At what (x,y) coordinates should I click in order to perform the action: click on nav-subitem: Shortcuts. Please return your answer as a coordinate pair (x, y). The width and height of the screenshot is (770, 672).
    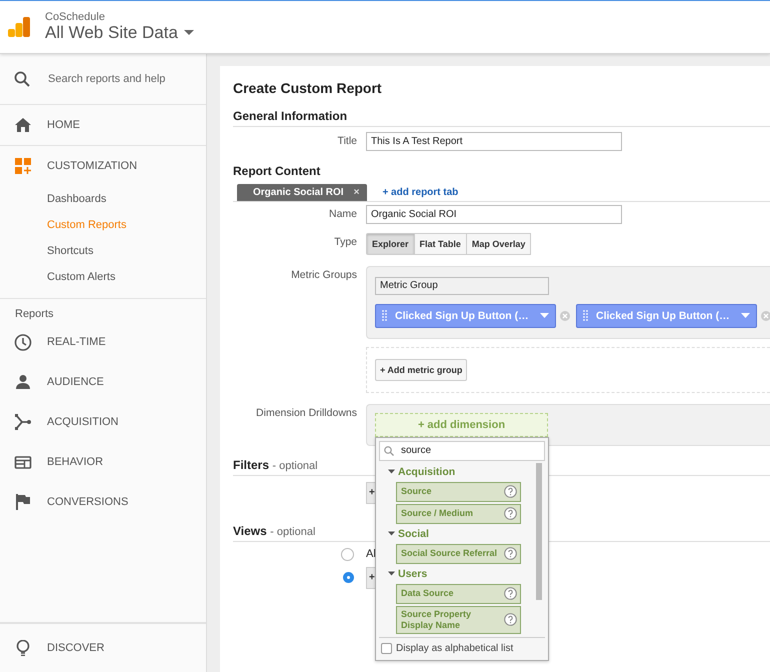
    Looking at the image, I should click on (103, 251).